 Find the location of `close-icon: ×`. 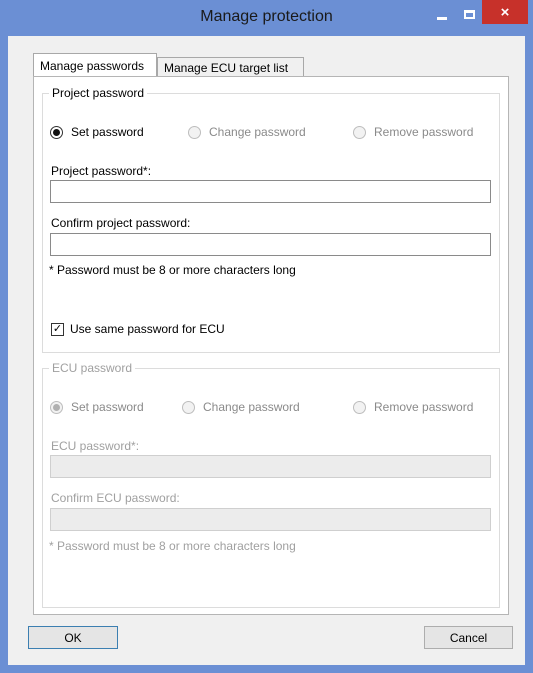

close-icon: × is located at coordinates (505, 12).